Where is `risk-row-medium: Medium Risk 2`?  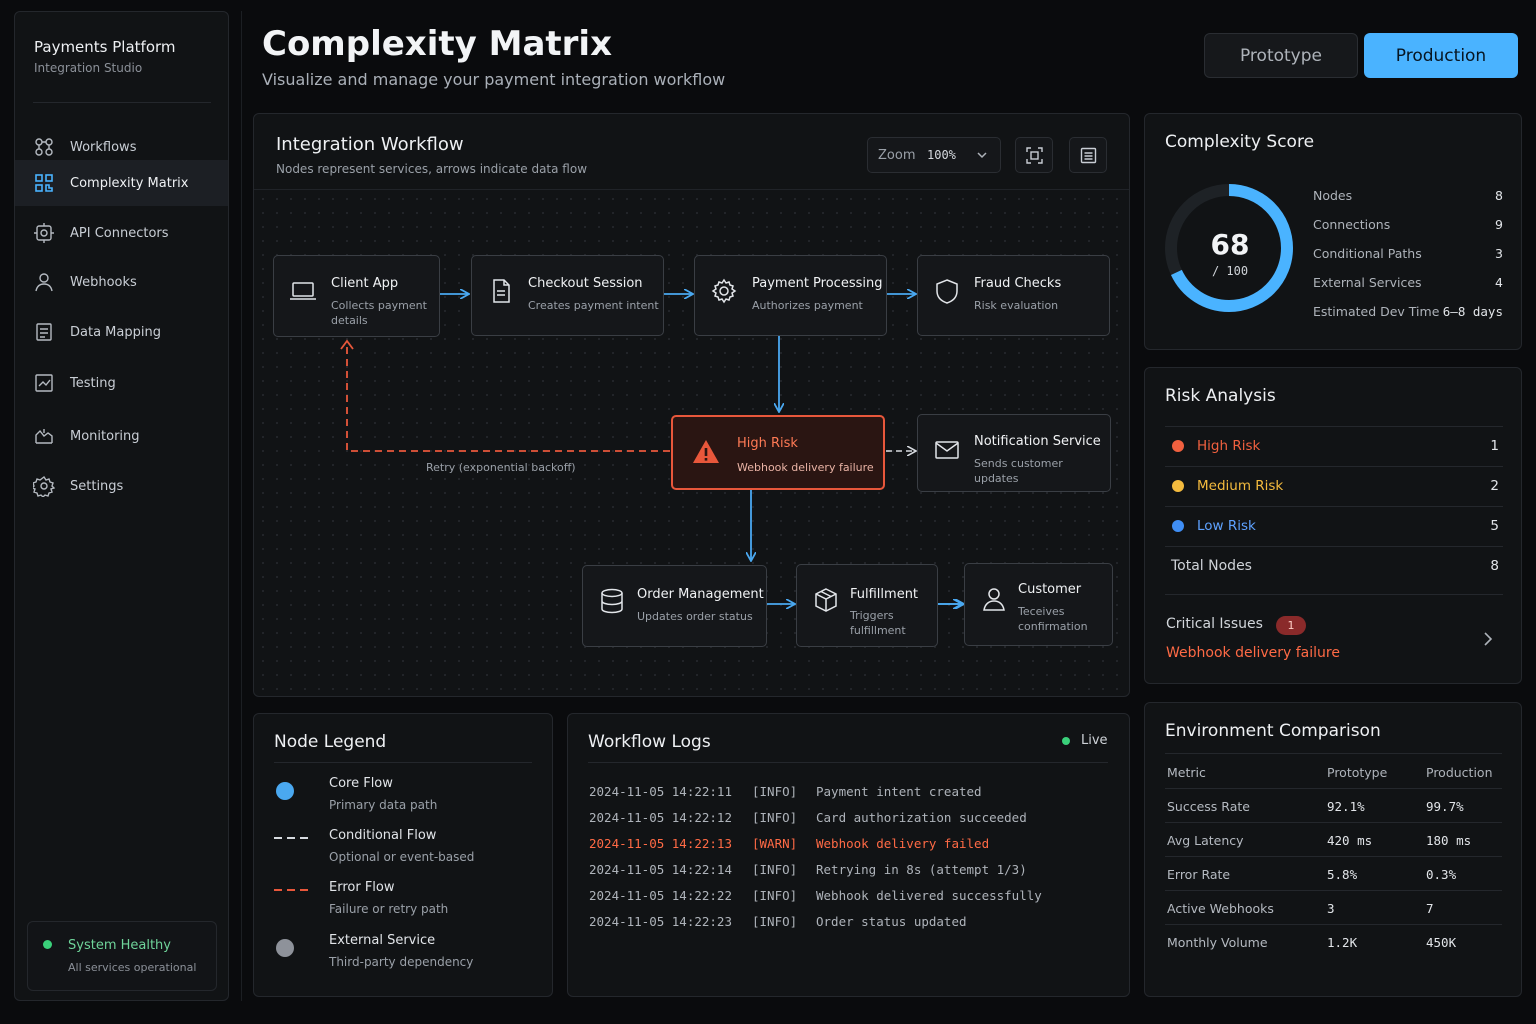
risk-row-medium: Medium Risk 2 is located at coordinates (1334, 487).